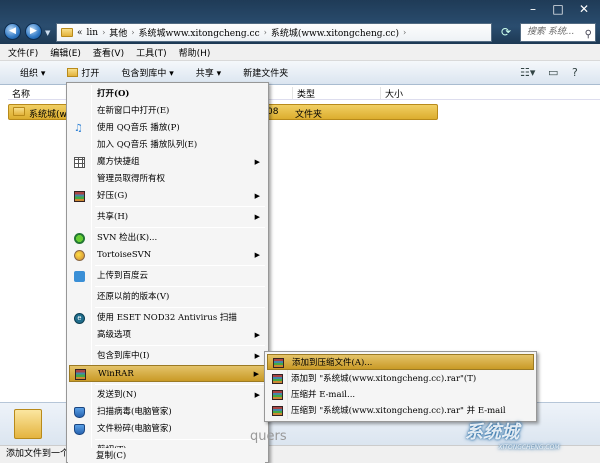 This screenshot has width=600, height=463. What do you see at coordinates (199, 32) in the screenshot?
I see `breadcrumb-xitongcheng: 系统城www.xitongcheng.cc` at bounding box center [199, 32].